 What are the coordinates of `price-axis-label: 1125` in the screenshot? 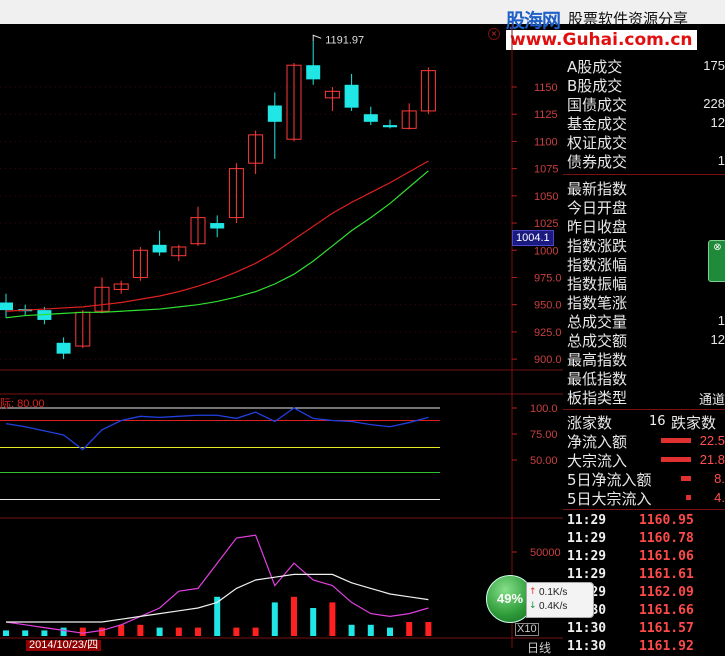 It's located at (546, 115).